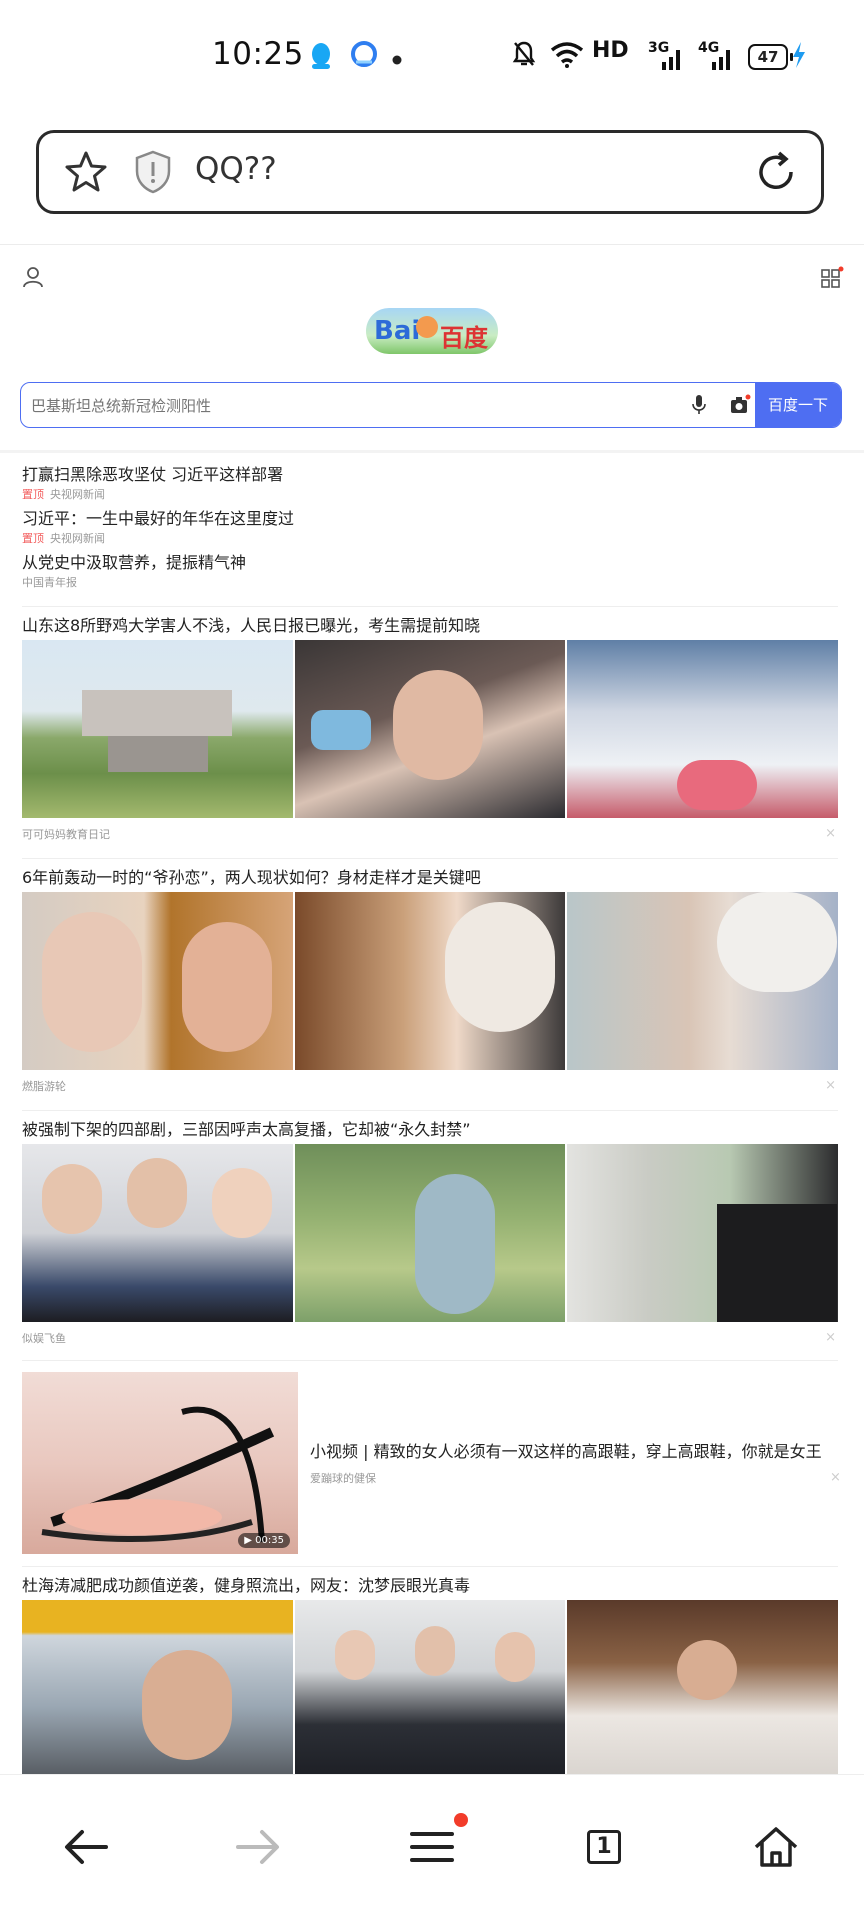 This screenshot has height=1921, width=864. I want to click on feed-image-group-photo, so click(430, 1689).